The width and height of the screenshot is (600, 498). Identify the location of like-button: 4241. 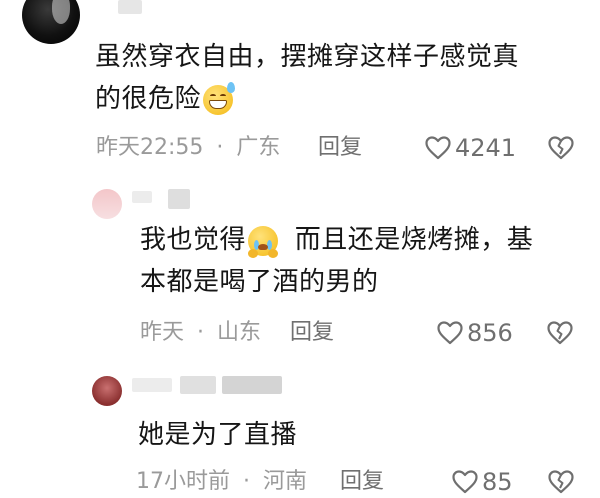
(470, 148).